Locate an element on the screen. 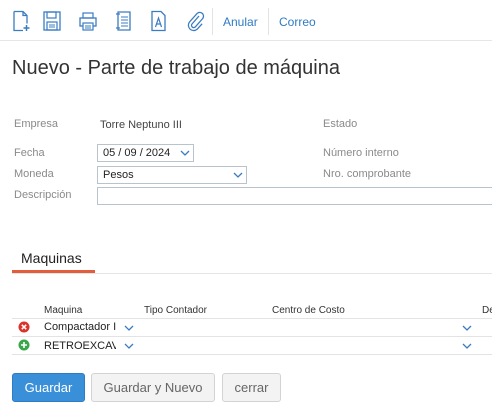 The height and width of the screenshot is (417, 492). anular-link: Anular is located at coordinates (240, 22).